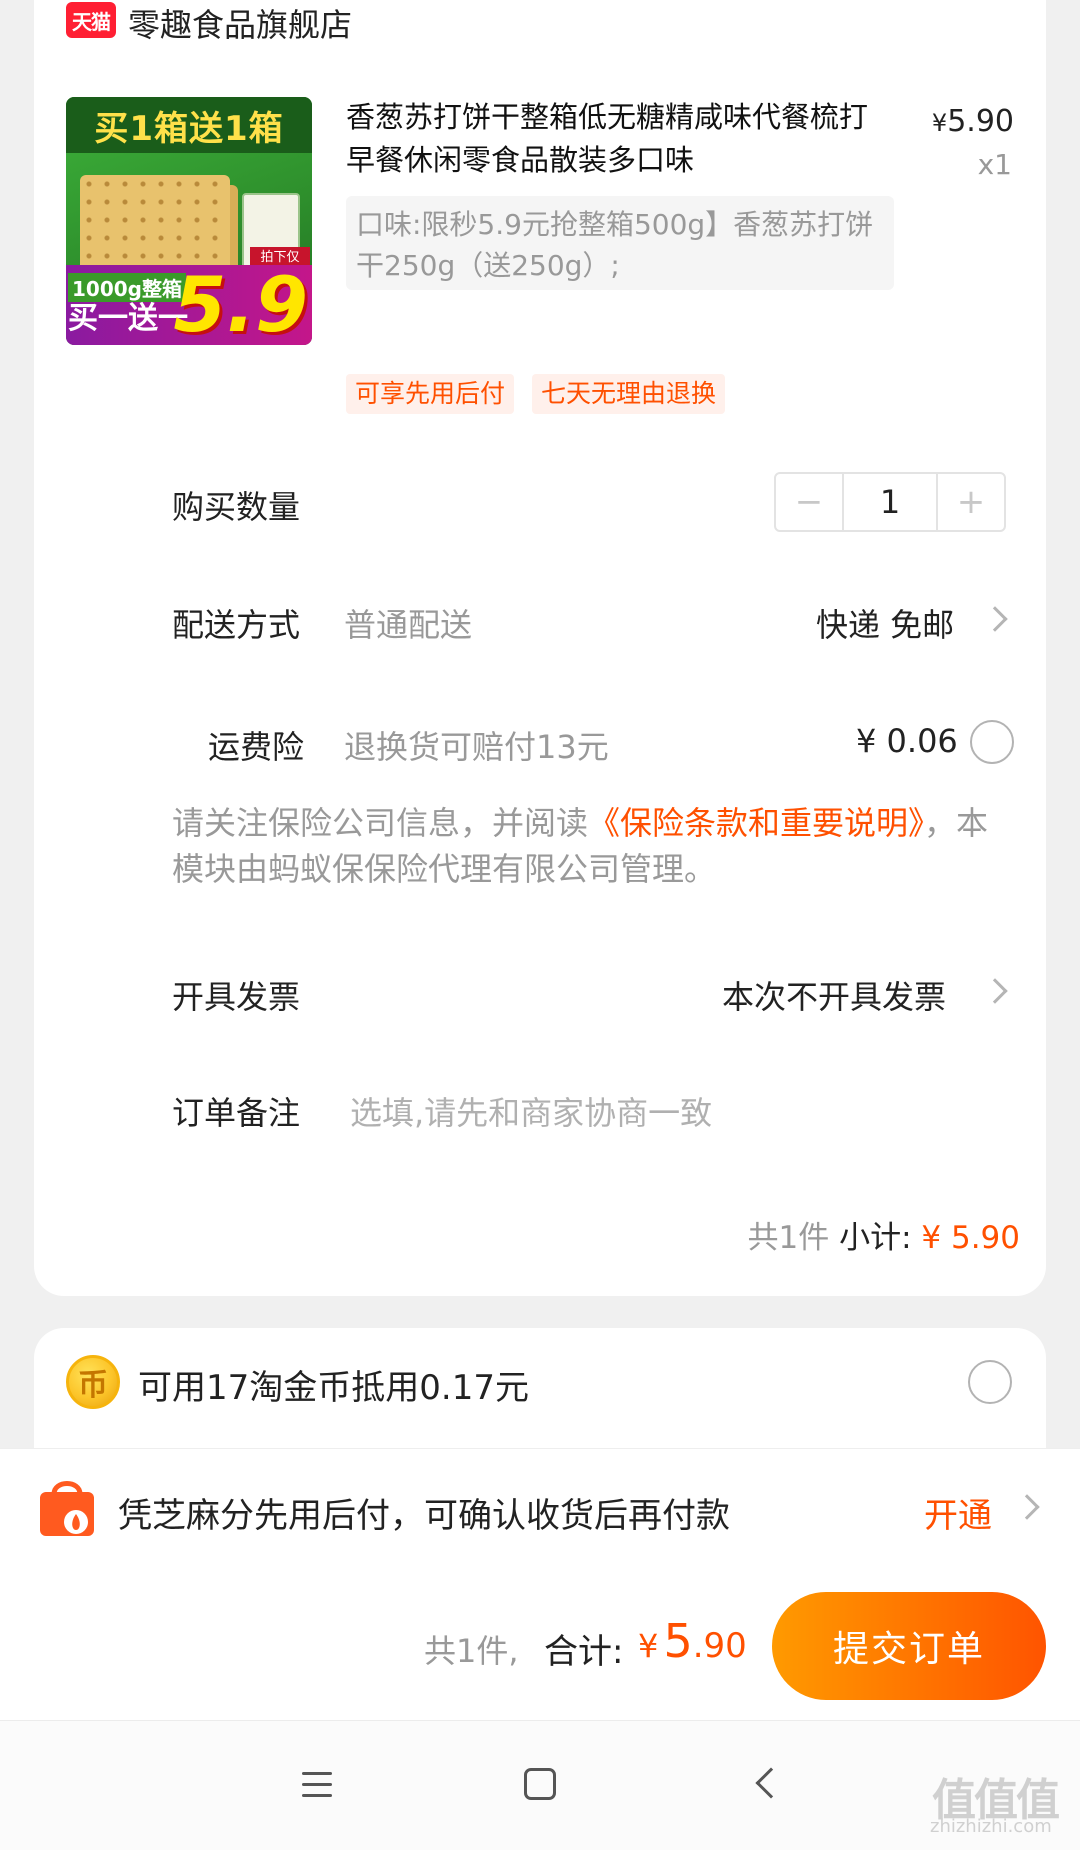 The height and width of the screenshot is (1850, 1080). I want to click on product-image-price: 5.9, so click(240, 302).